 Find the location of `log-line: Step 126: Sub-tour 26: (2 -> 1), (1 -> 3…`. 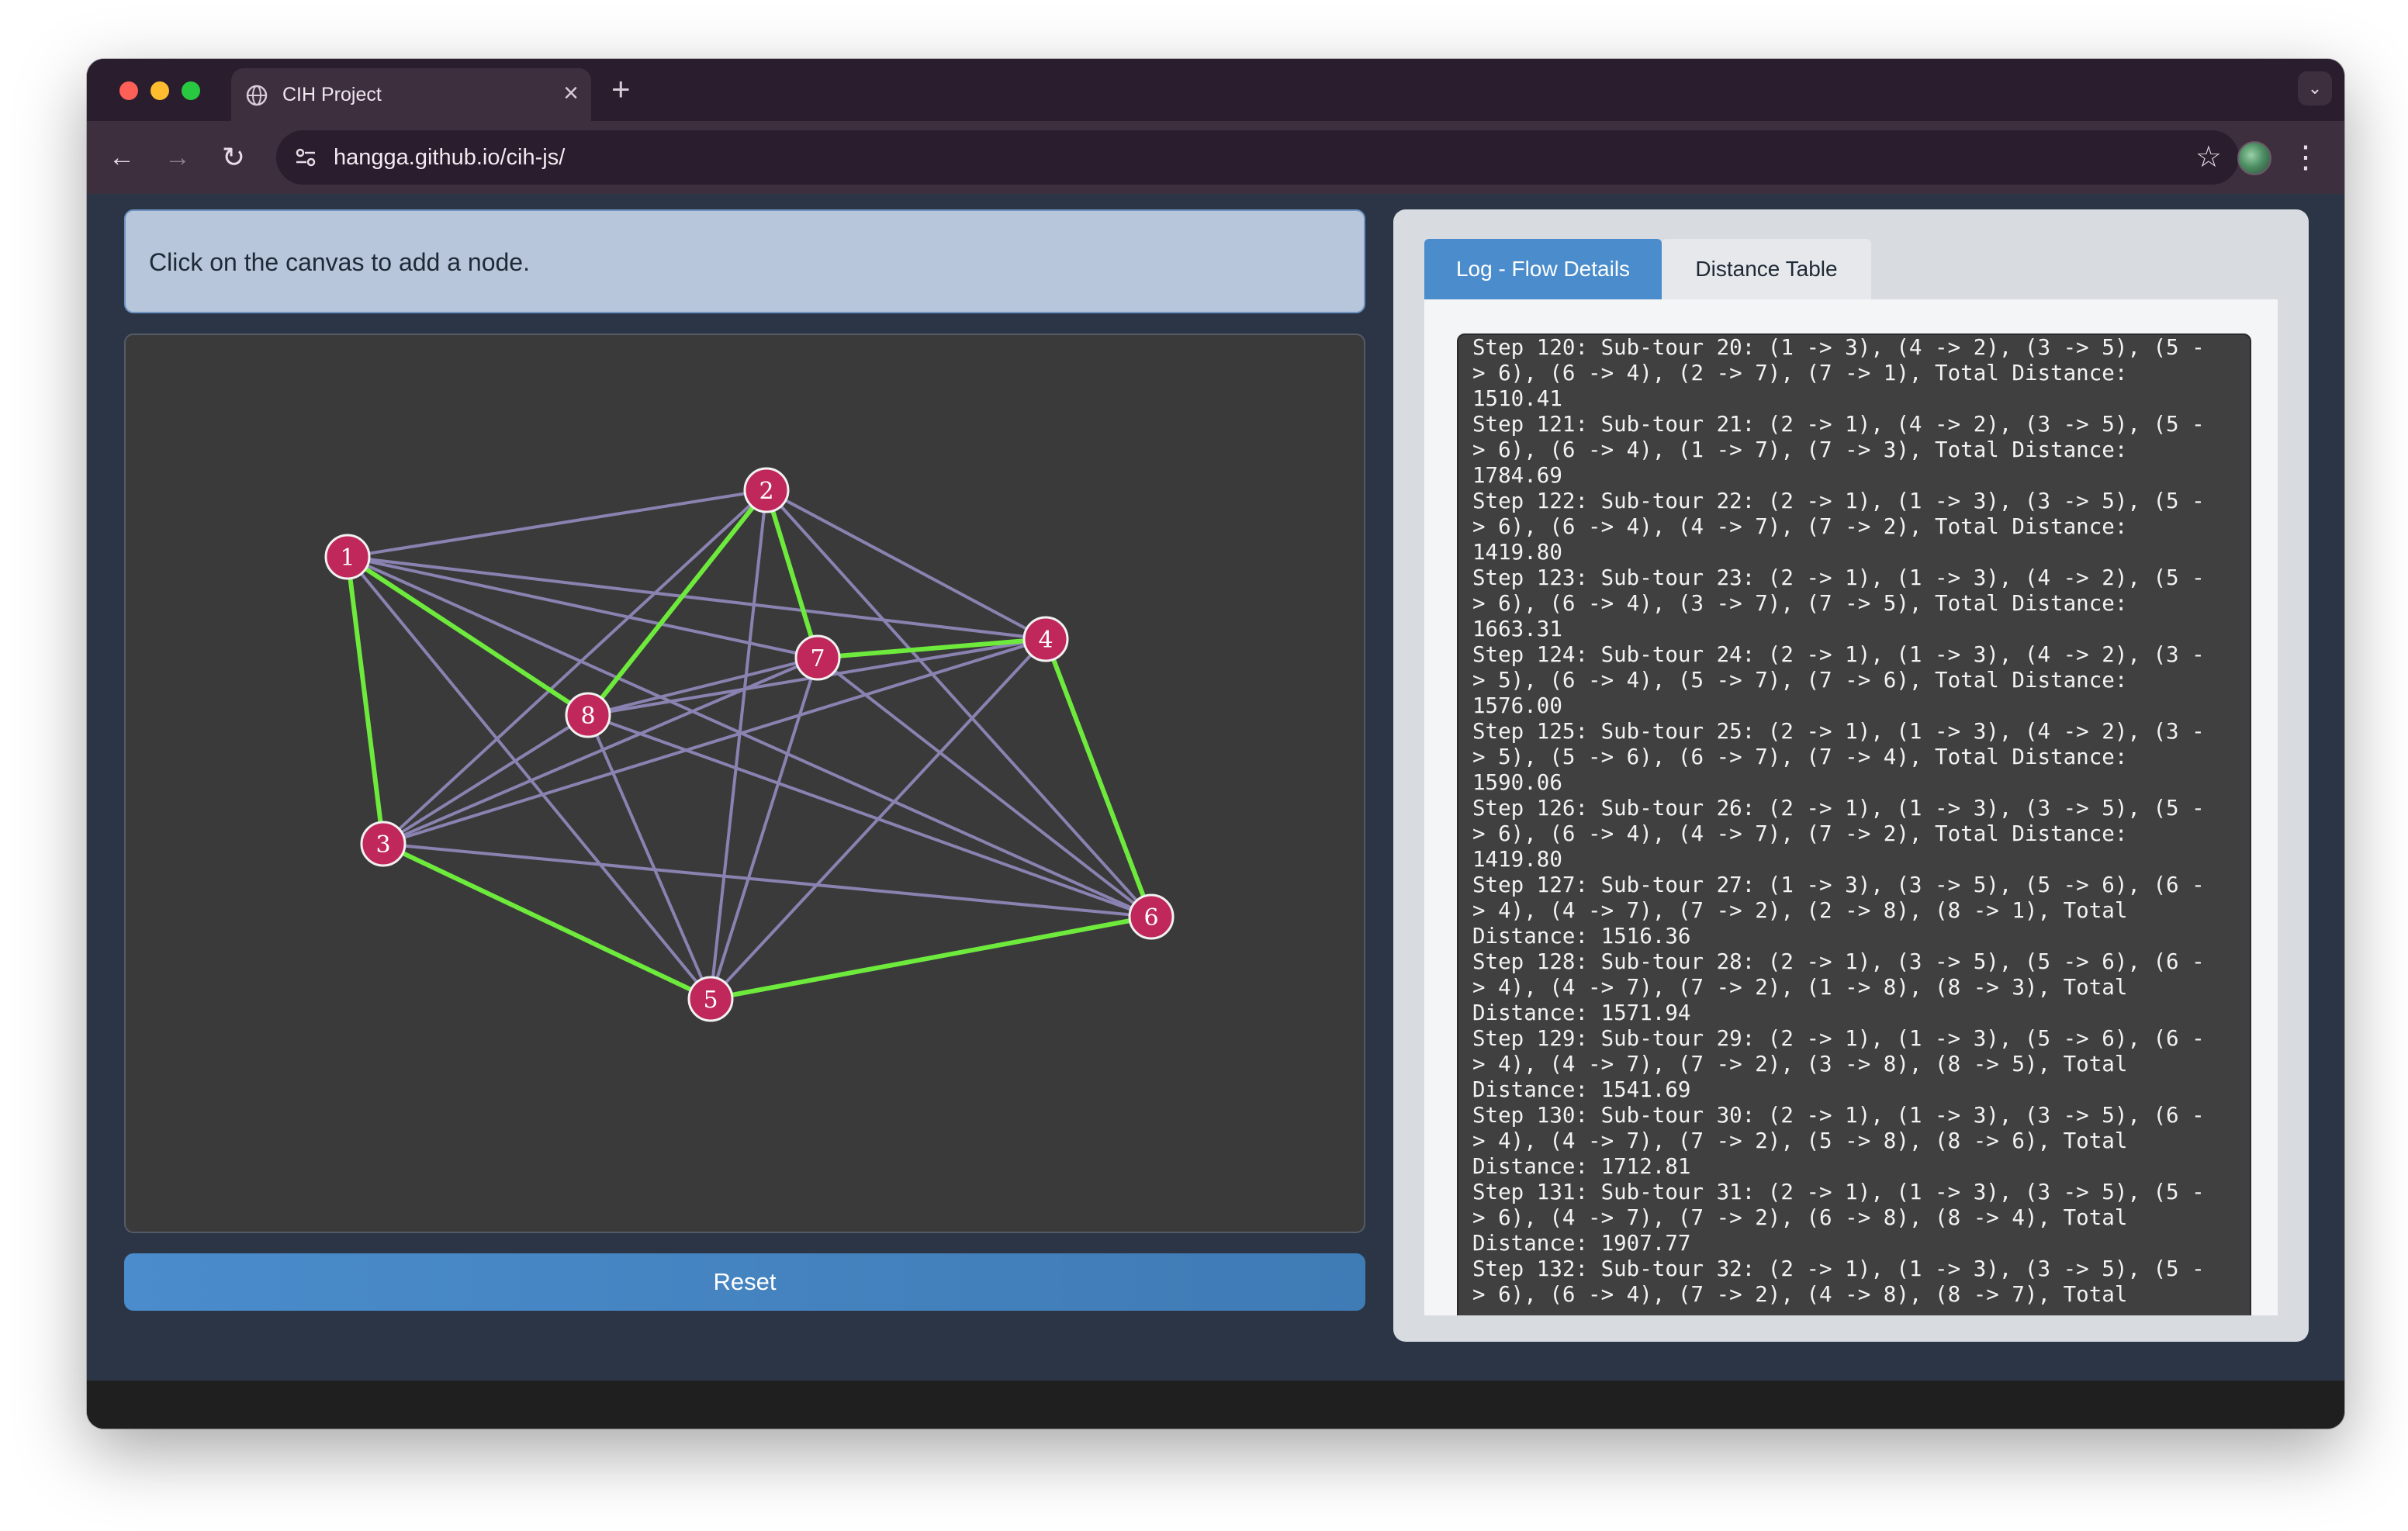

log-line: Step 126: Sub-tour 26: (2 -> 1), (1 -> 3… is located at coordinates (1838, 808).